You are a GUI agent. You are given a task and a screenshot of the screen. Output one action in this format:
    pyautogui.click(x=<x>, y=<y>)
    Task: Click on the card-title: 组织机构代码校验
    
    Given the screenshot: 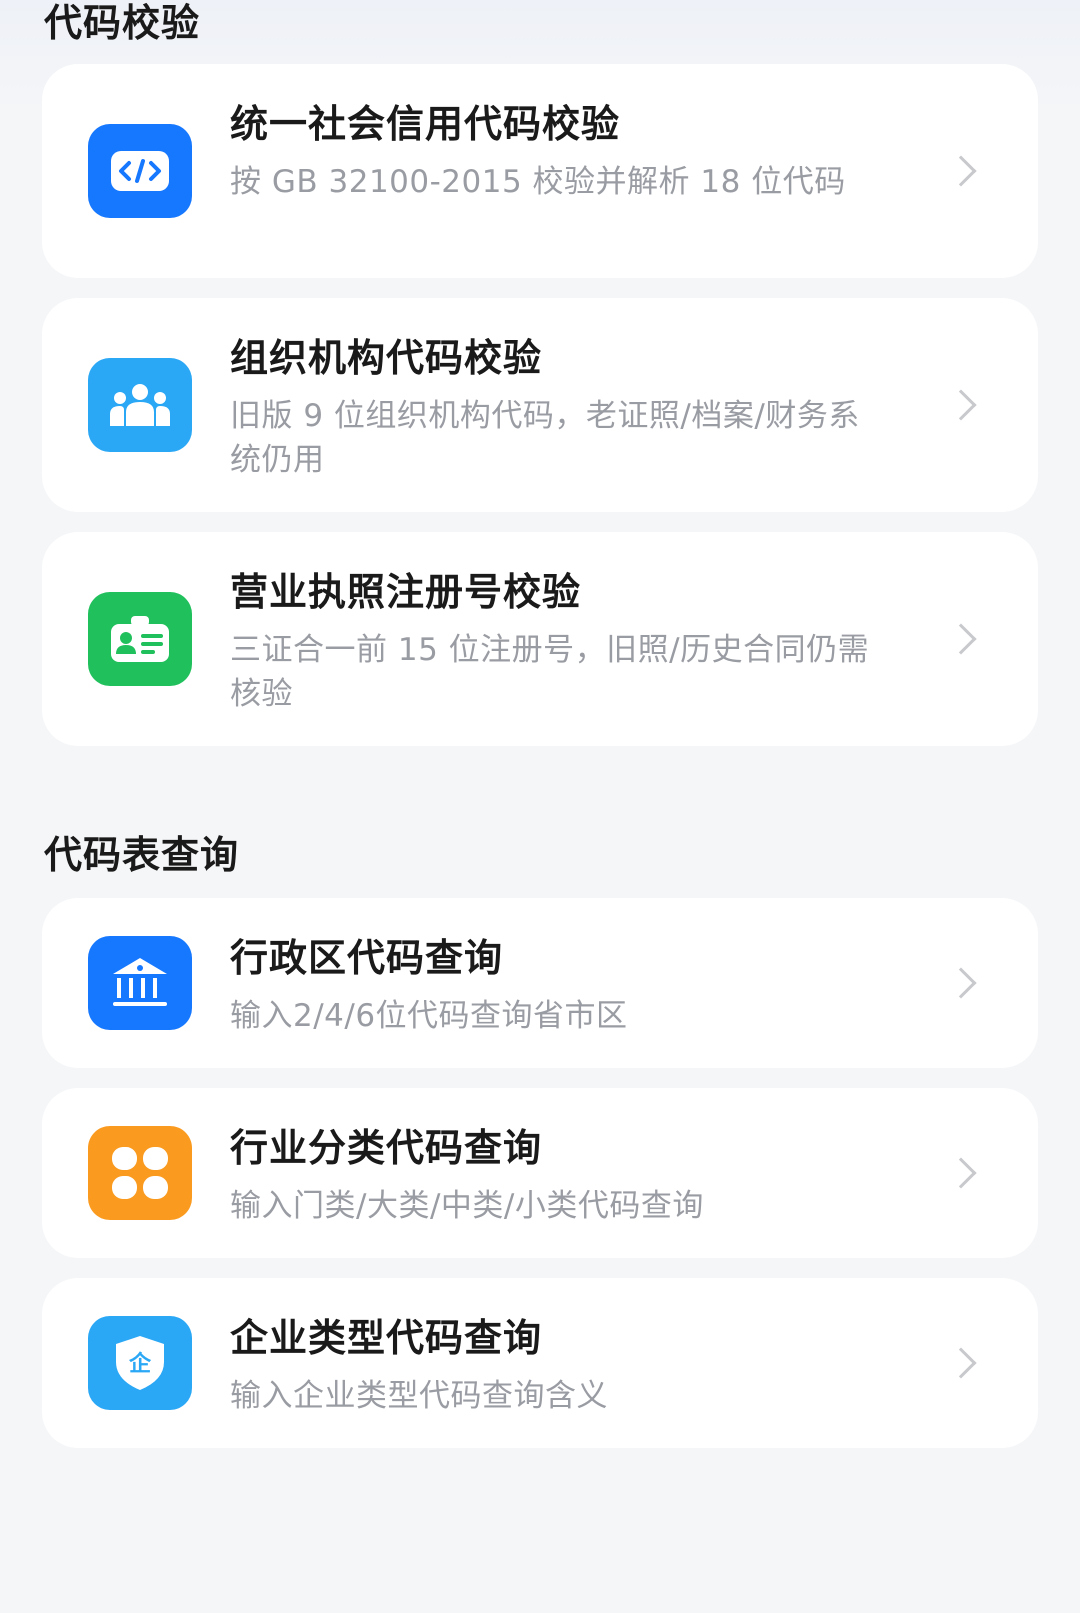 What is the action you would take?
    pyautogui.click(x=386, y=358)
    